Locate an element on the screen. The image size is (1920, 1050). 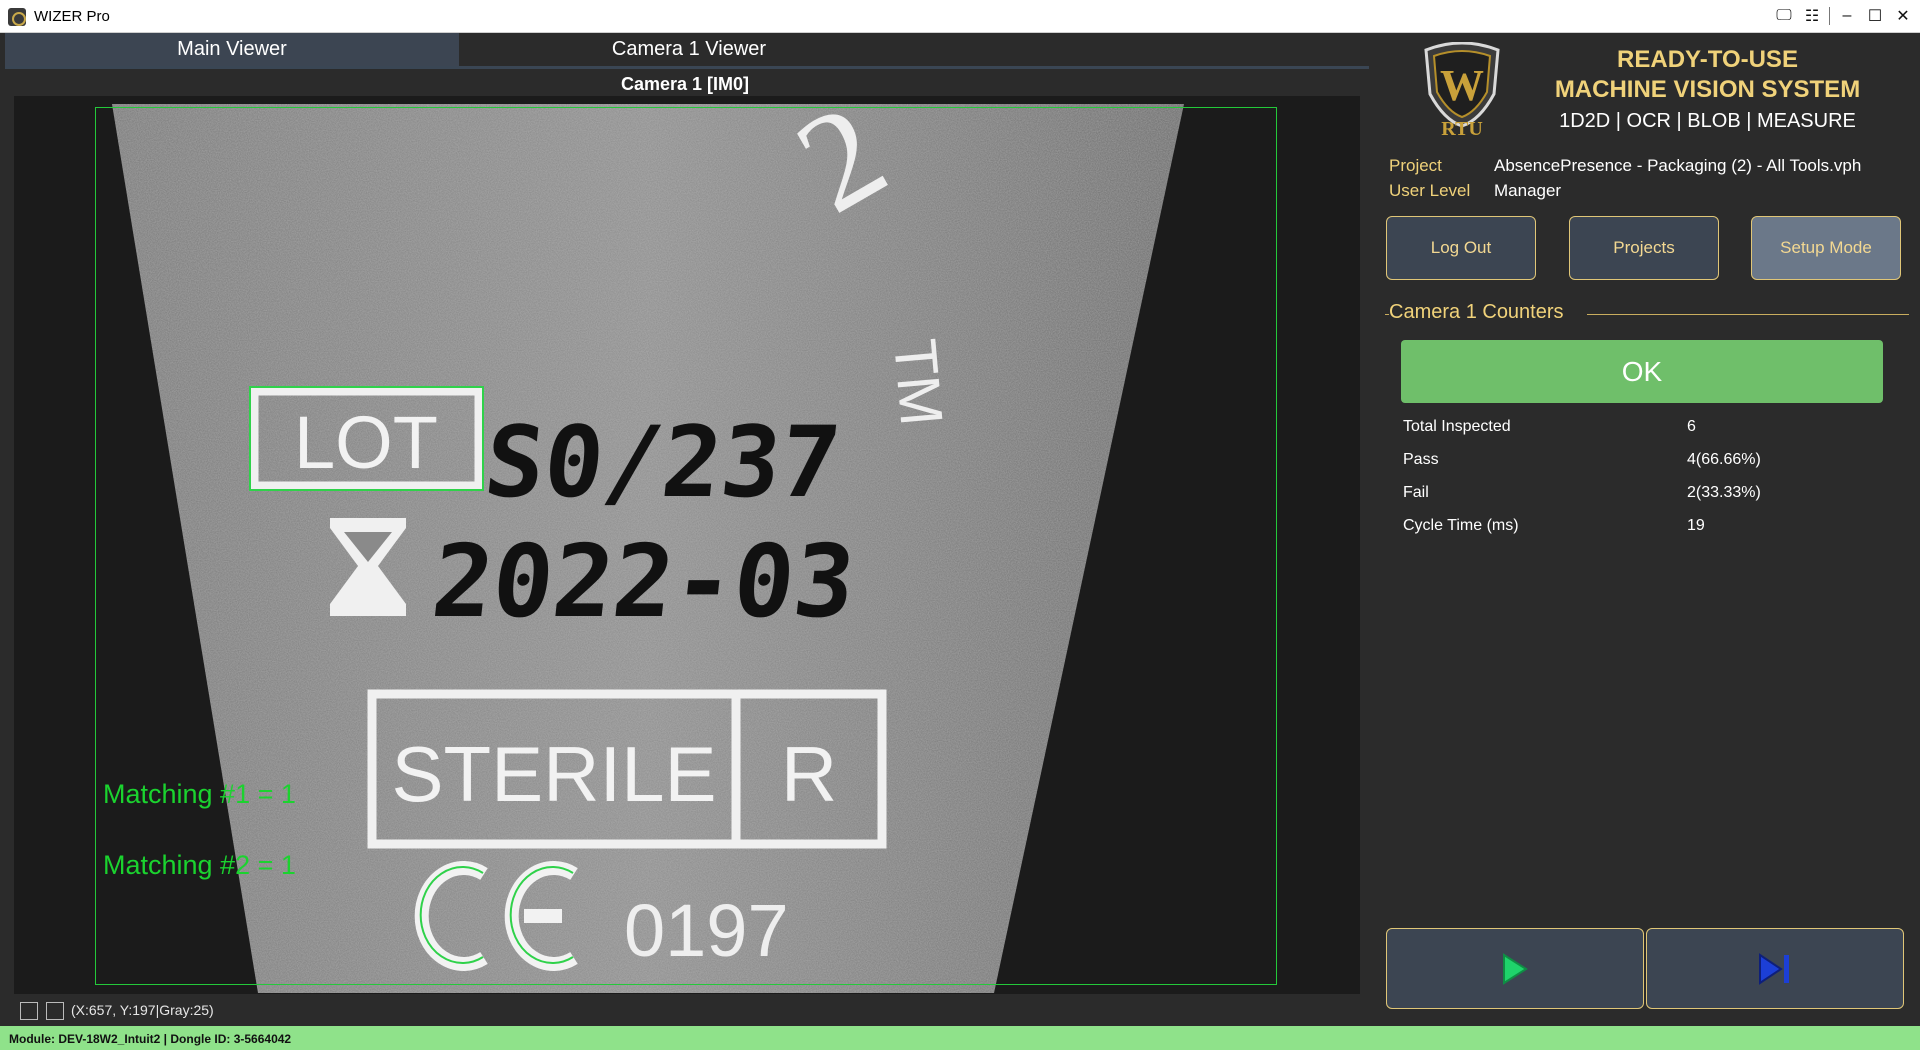
logo-caption: RTU is located at coordinates (1462, 127).